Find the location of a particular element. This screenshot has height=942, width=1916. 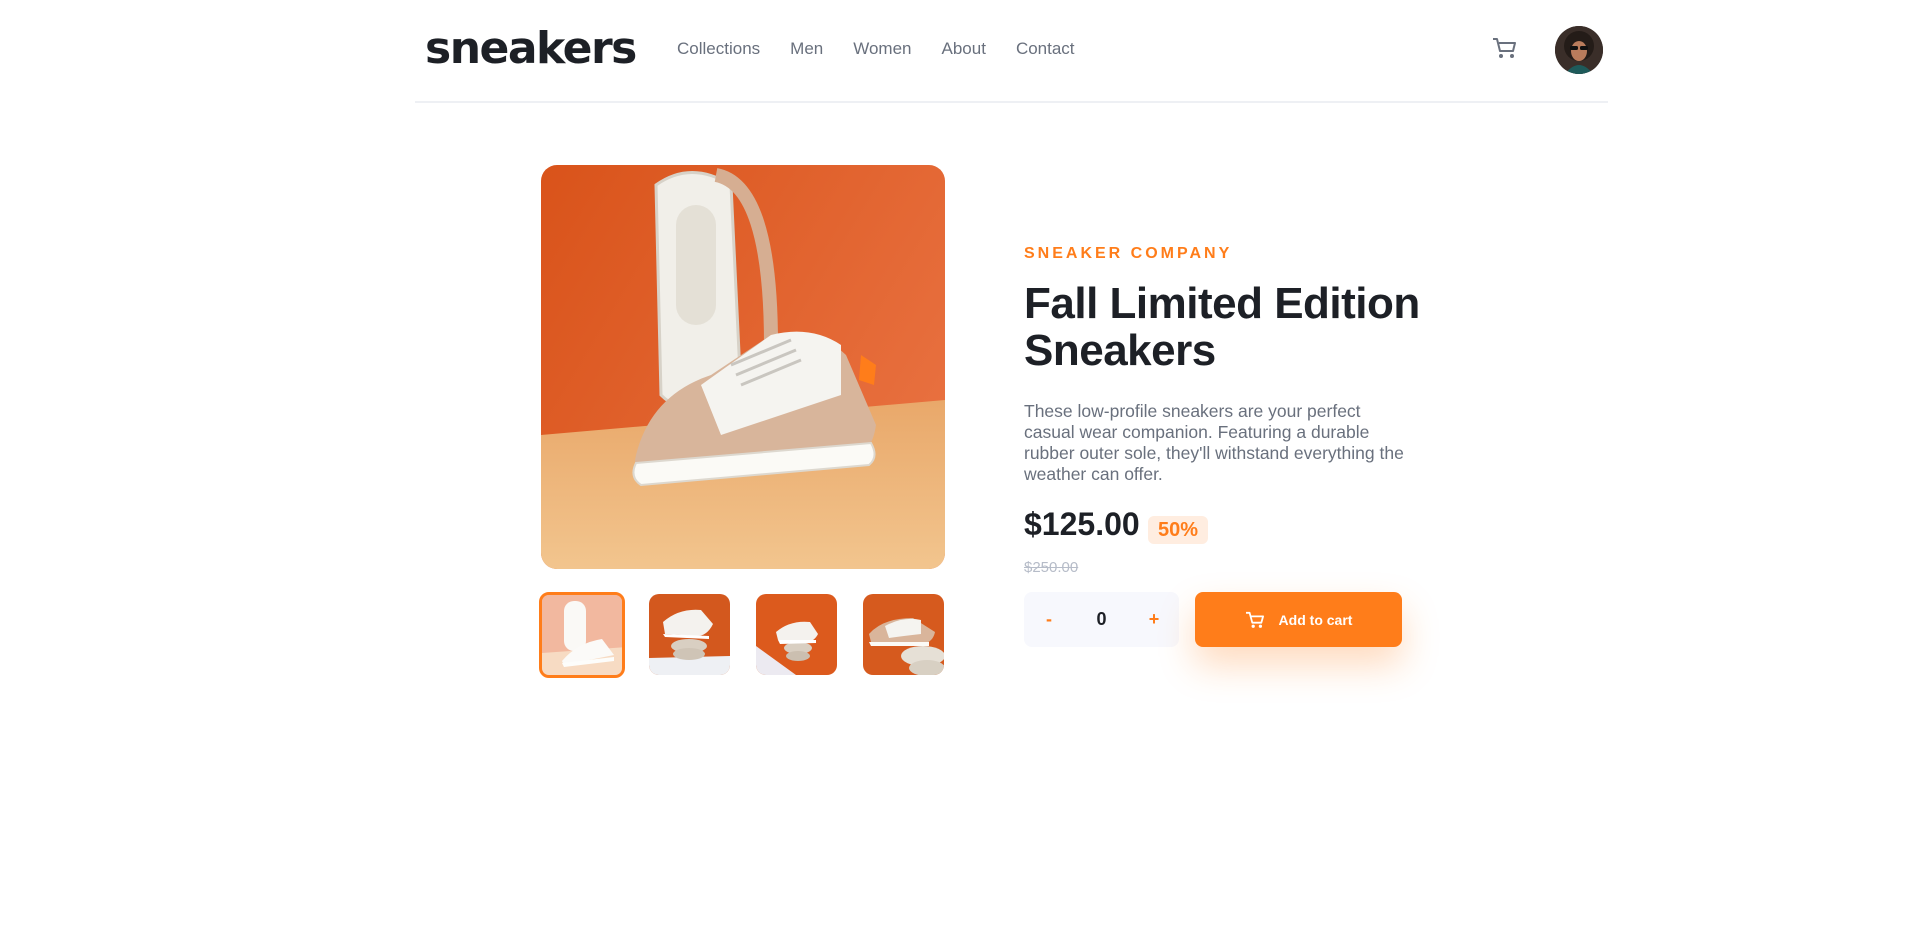

quantity-value: 0 is located at coordinates (1101, 619).